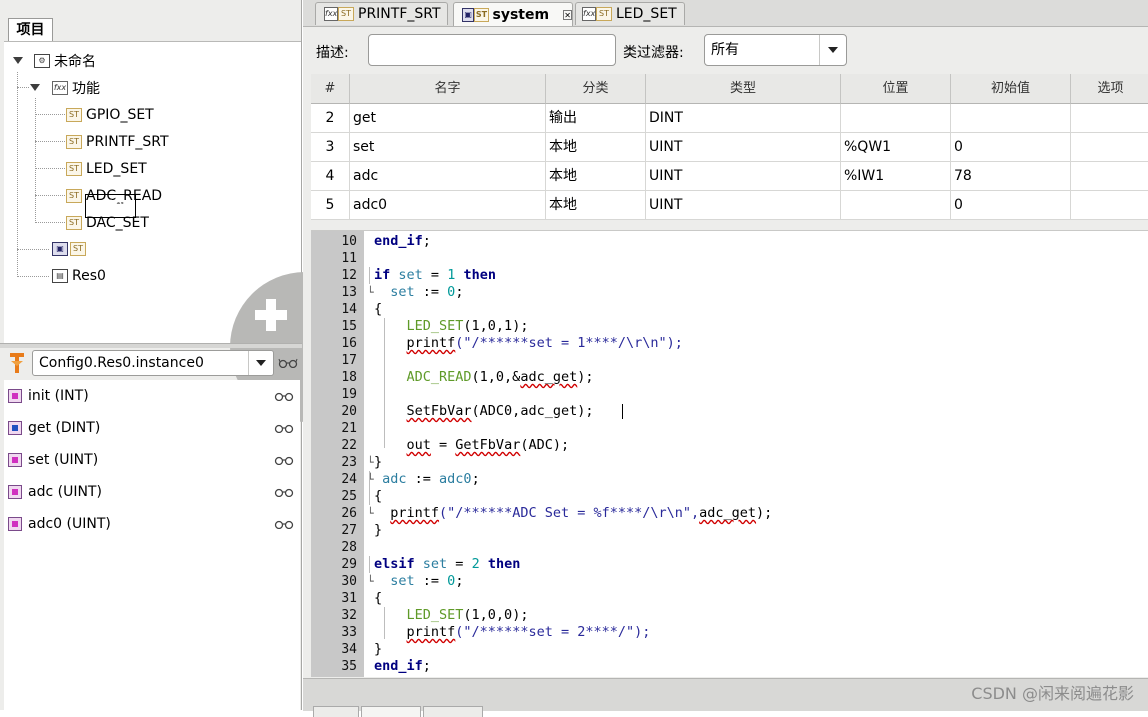 Image resolution: width=1148 pixels, height=717 pixels. What do you see at coordinates (448, 118) in the screenshot?
I see `table-cell: get` at bounding box center [448, 118].